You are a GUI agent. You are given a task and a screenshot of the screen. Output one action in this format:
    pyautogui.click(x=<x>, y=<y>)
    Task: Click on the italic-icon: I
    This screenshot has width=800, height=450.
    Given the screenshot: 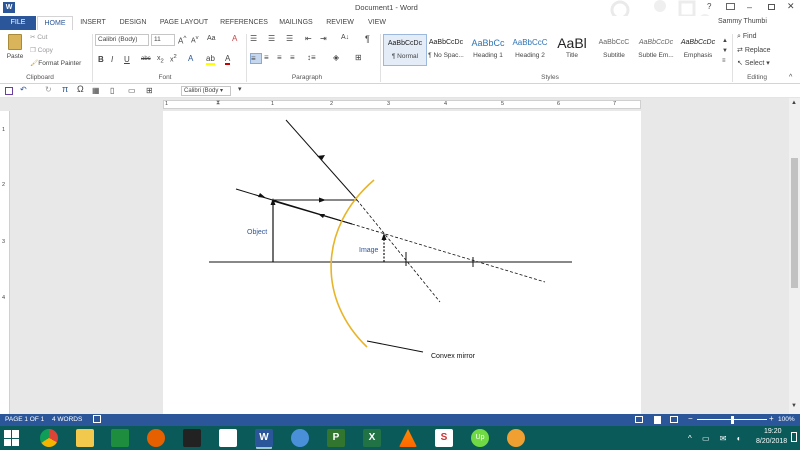 What is the action you would take?
    pyautogui.click(x=112, y=59)
    